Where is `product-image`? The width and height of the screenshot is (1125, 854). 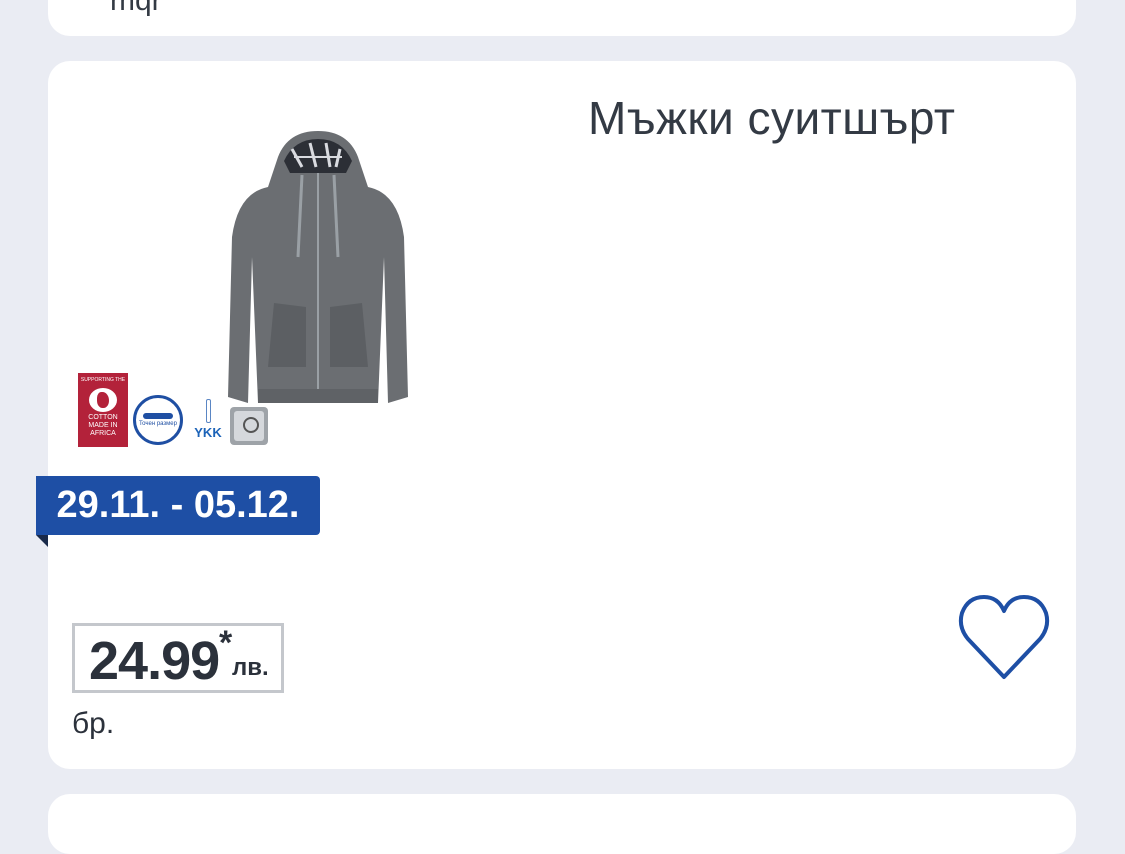 product-image is located at coordinates (318, 272).